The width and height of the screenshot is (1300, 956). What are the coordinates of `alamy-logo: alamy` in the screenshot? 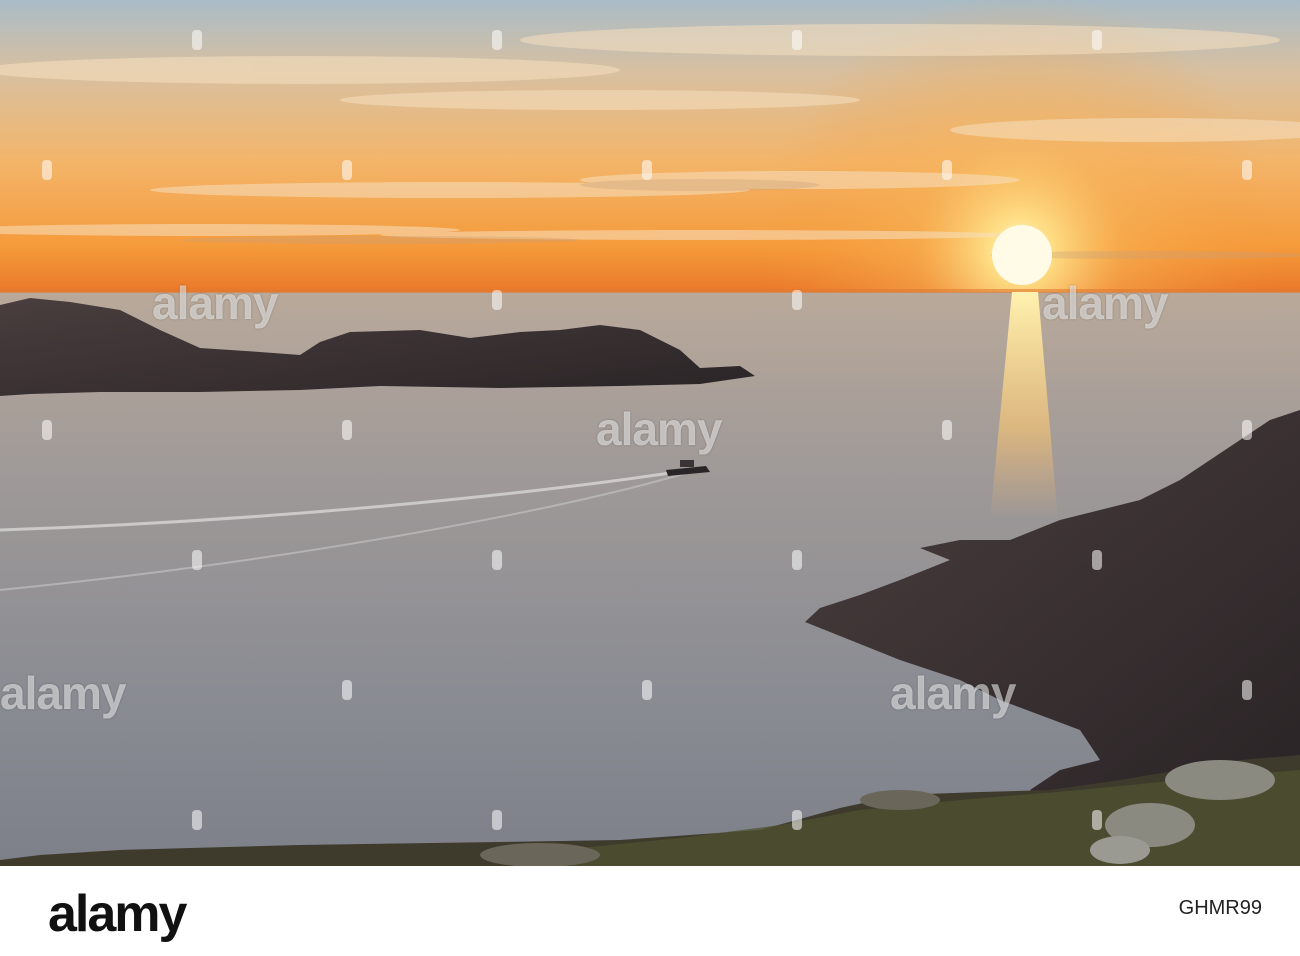 It's located at (117, 914).